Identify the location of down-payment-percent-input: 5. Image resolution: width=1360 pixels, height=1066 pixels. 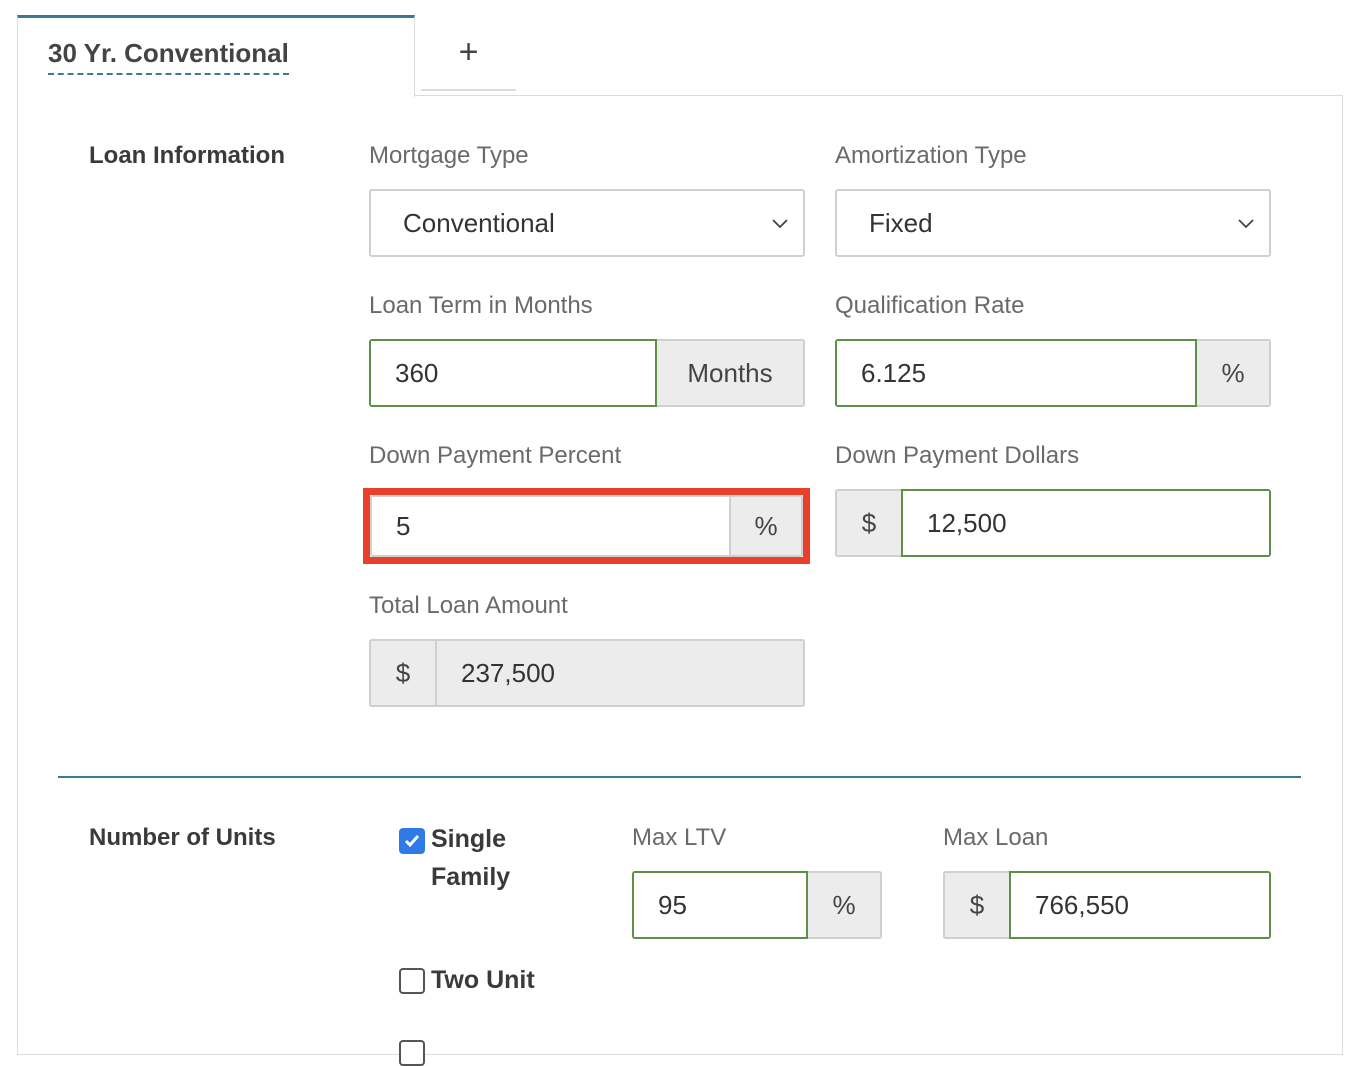
(550, 526).